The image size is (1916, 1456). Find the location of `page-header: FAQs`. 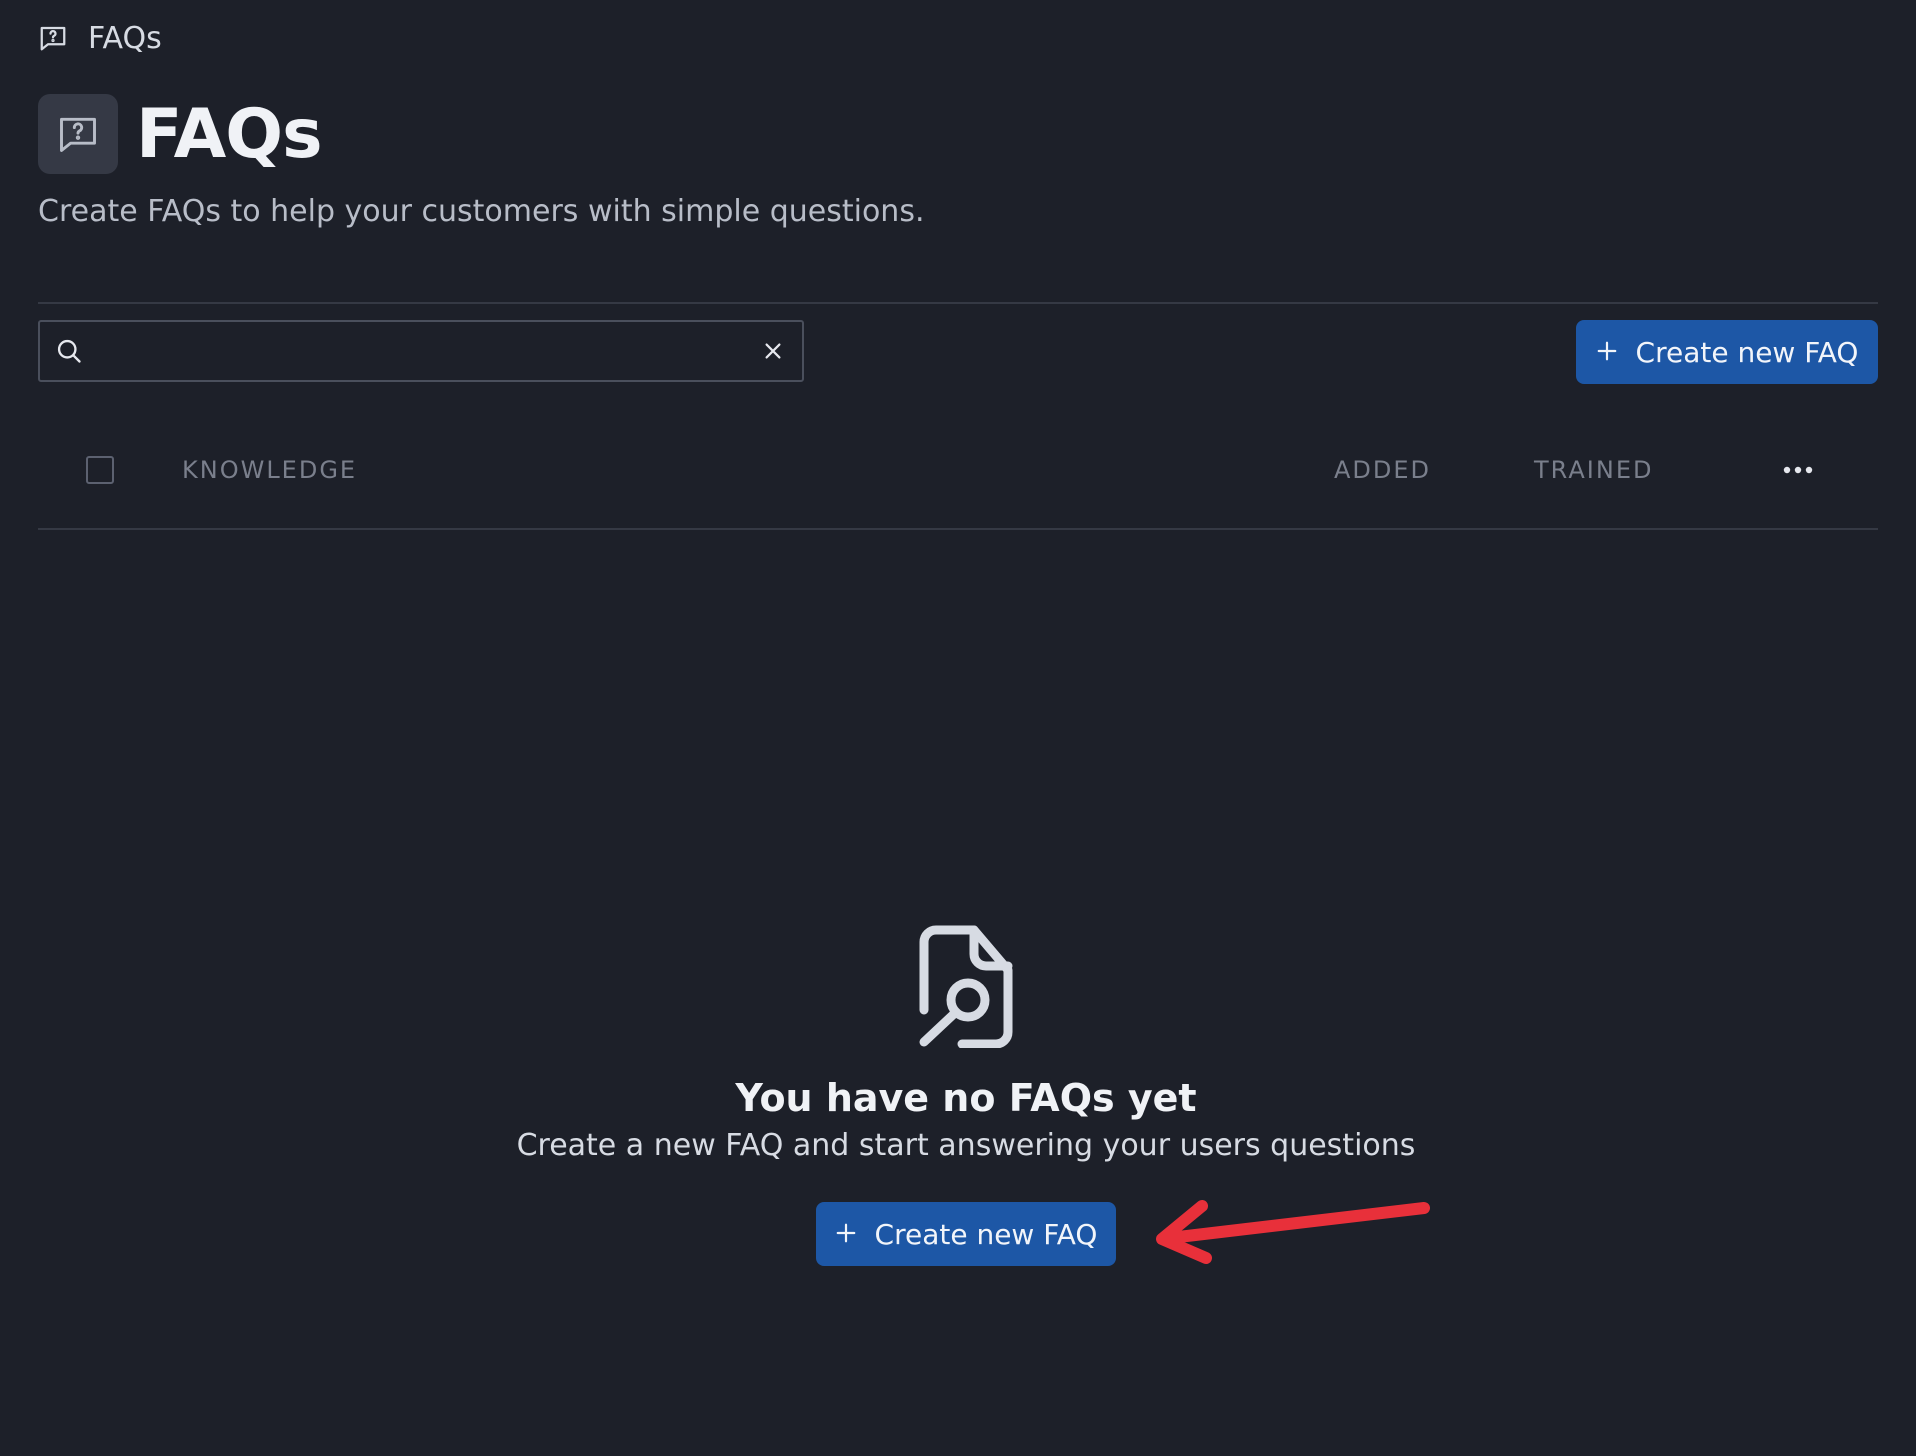

page-header: FAQs is located at coordinates (180, 134).